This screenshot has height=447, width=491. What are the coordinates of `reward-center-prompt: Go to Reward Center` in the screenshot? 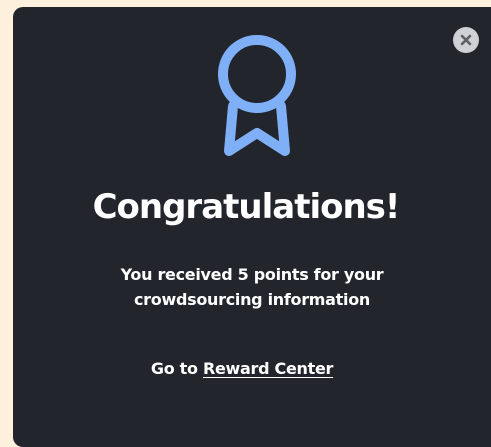 It's located at (242, 369).